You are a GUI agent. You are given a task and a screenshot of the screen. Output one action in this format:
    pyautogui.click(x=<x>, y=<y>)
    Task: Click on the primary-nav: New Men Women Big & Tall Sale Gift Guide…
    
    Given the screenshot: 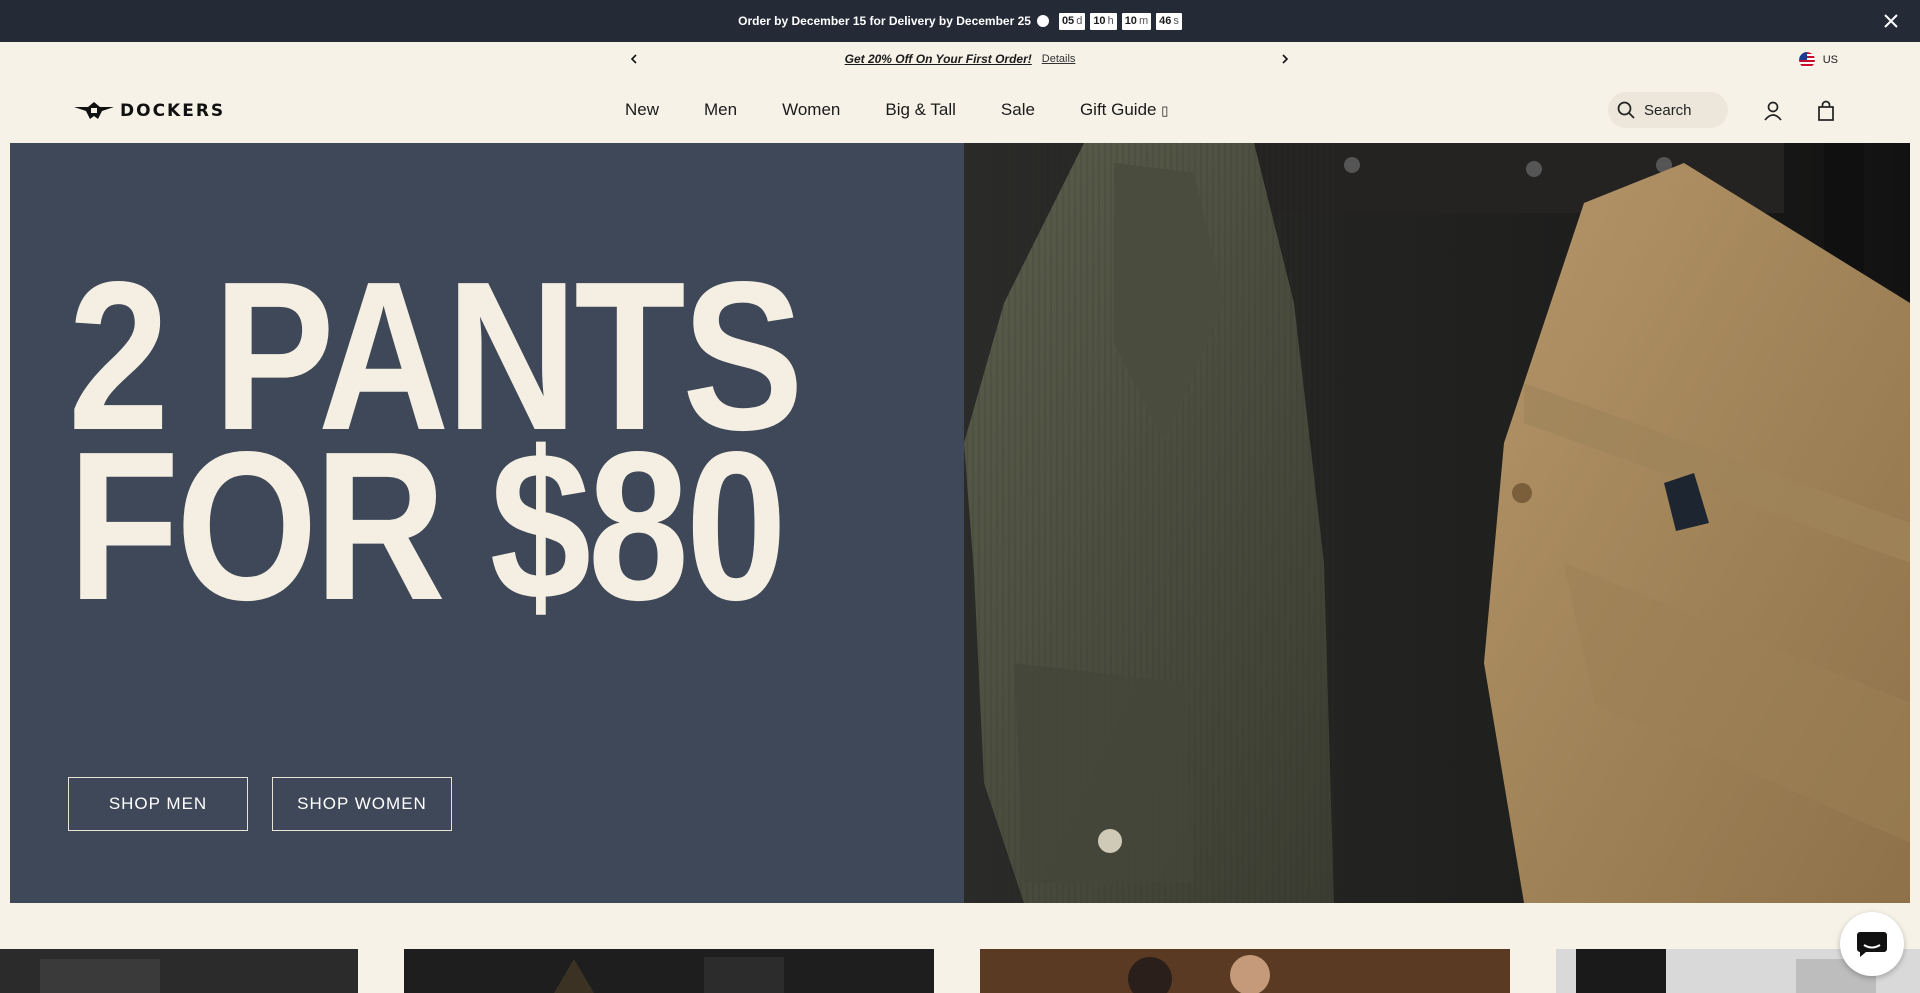 What is the action you would take?
    pyautogui.click(x=896, y=109)
    